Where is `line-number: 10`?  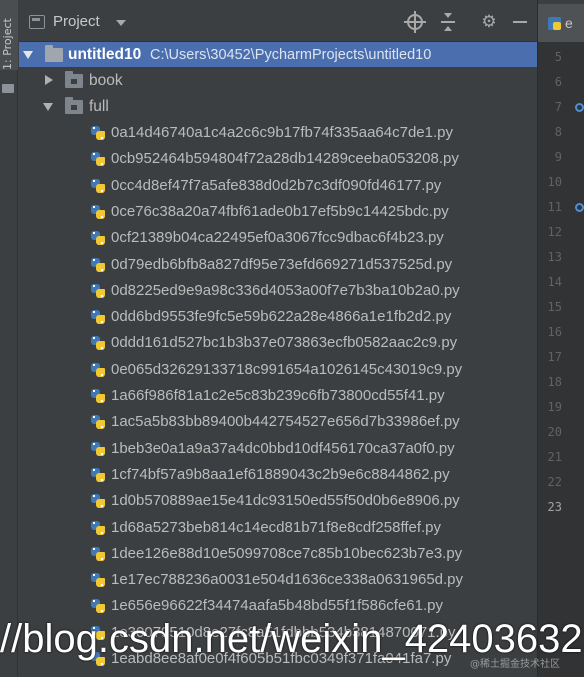 line-number: 10 is located at coordinates (554, 182).